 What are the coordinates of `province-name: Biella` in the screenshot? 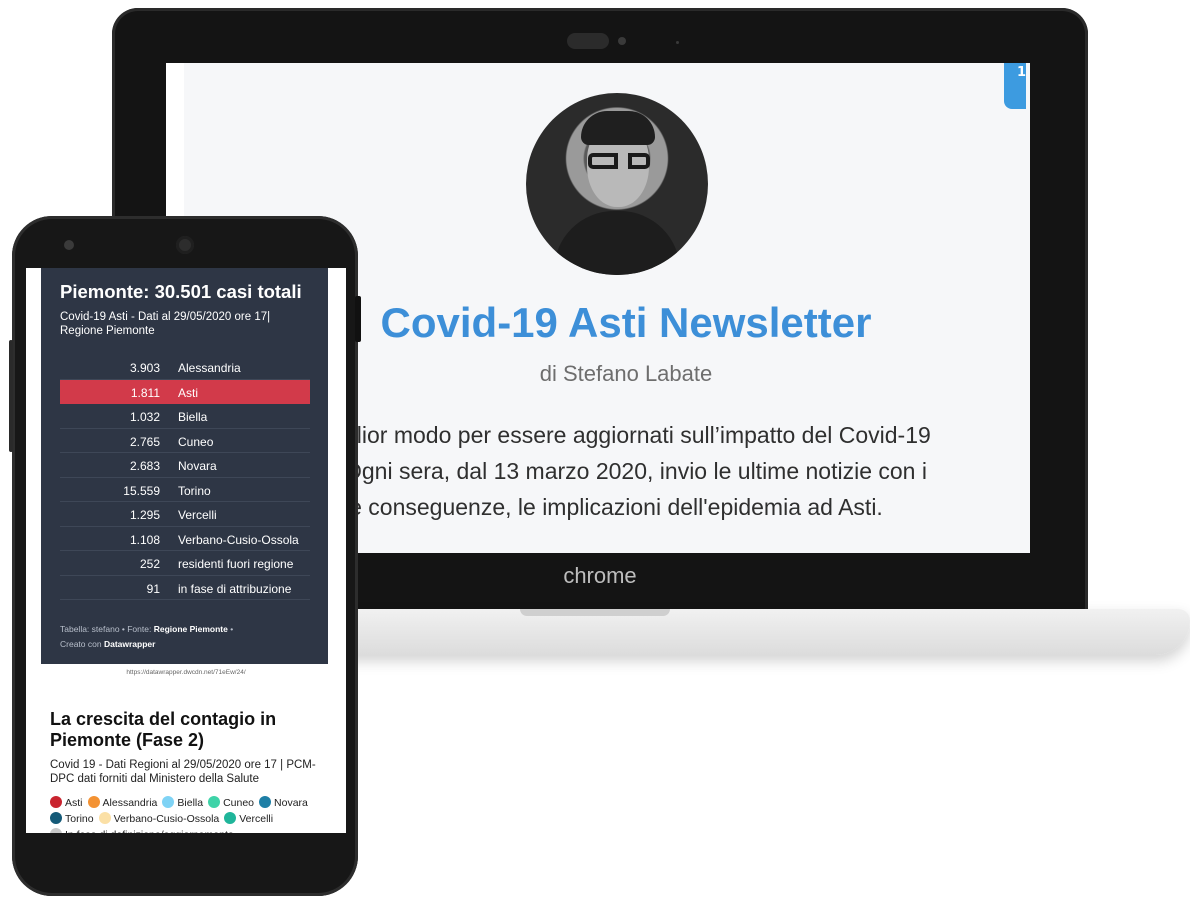 It's located at (193, 417).